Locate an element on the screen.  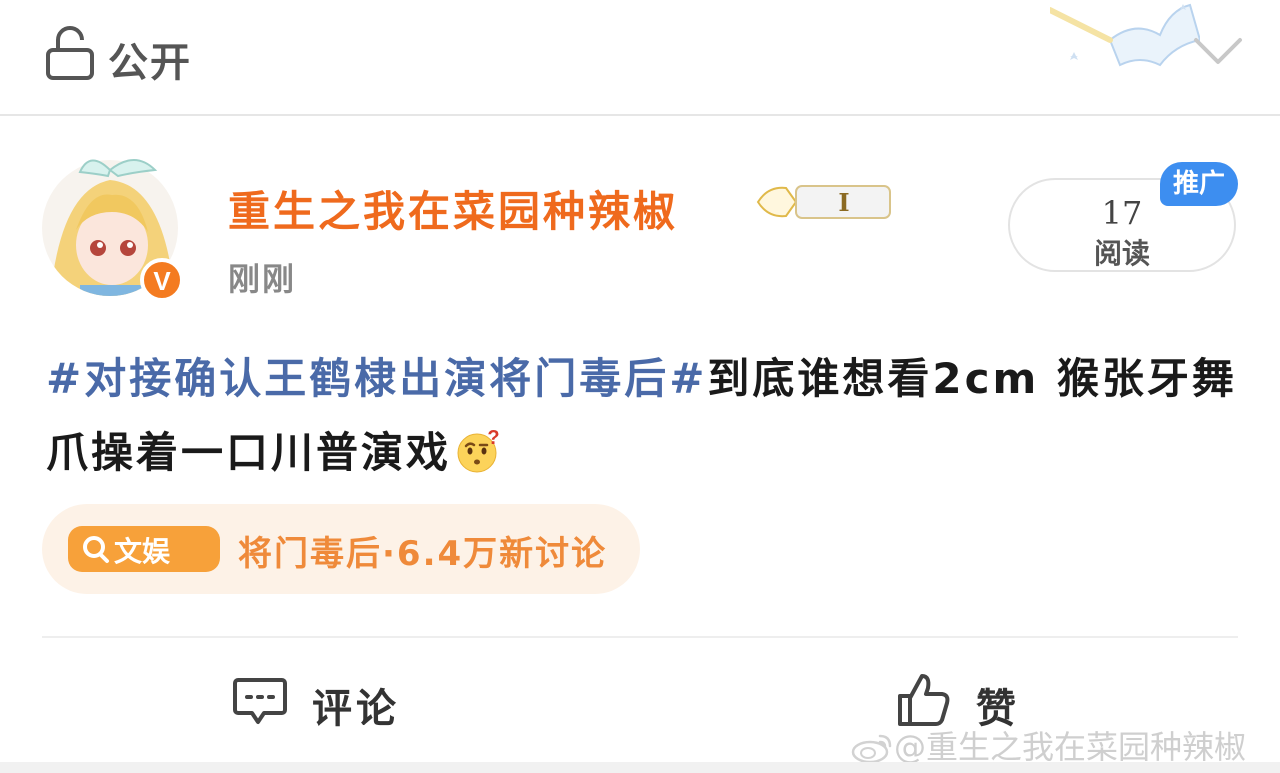
svg-text: I is located at coordinates (843, 202).